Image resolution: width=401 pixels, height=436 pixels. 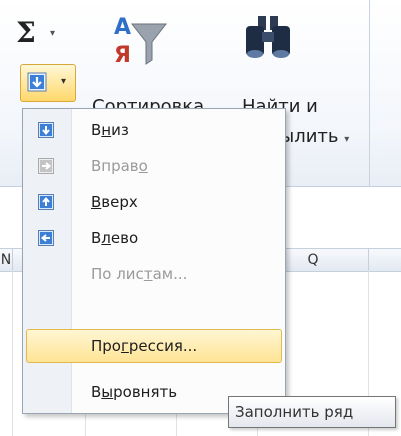 I want to click on tooltip: Заполнить ряд, so click(x=312, y=412).